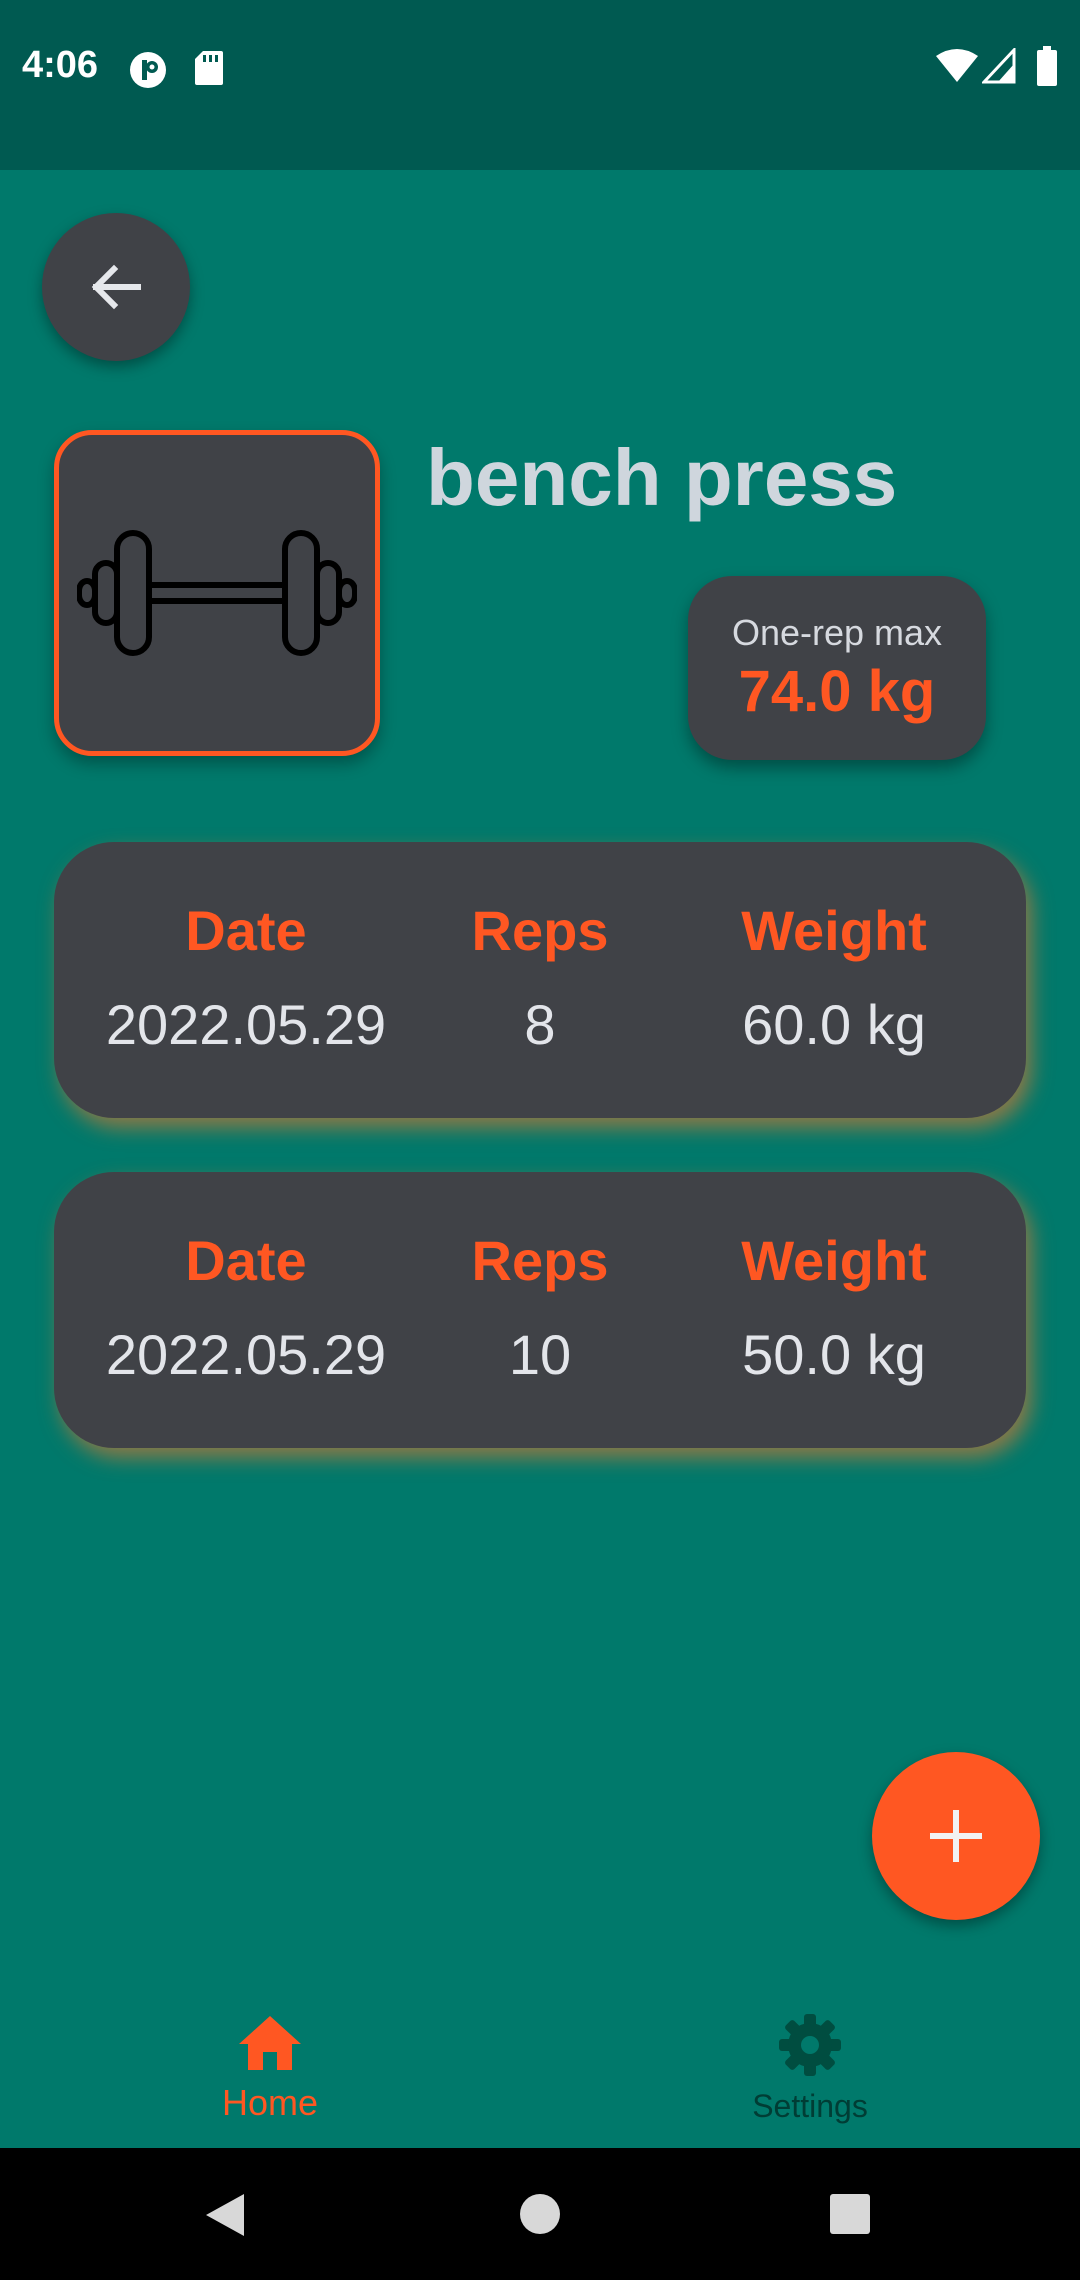  I want to click on plus-icon, so click(956, 1836).